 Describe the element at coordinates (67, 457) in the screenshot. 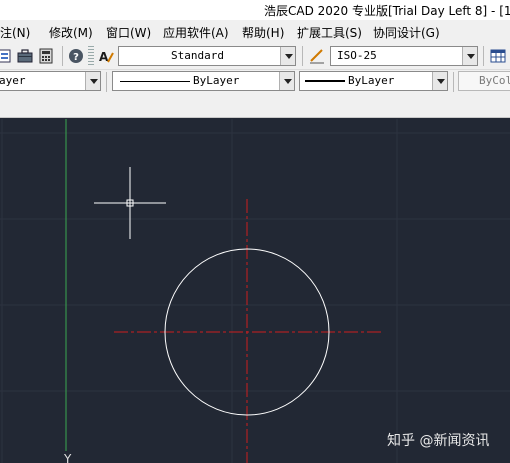

I see `ucs-y-label: Y` at that location.